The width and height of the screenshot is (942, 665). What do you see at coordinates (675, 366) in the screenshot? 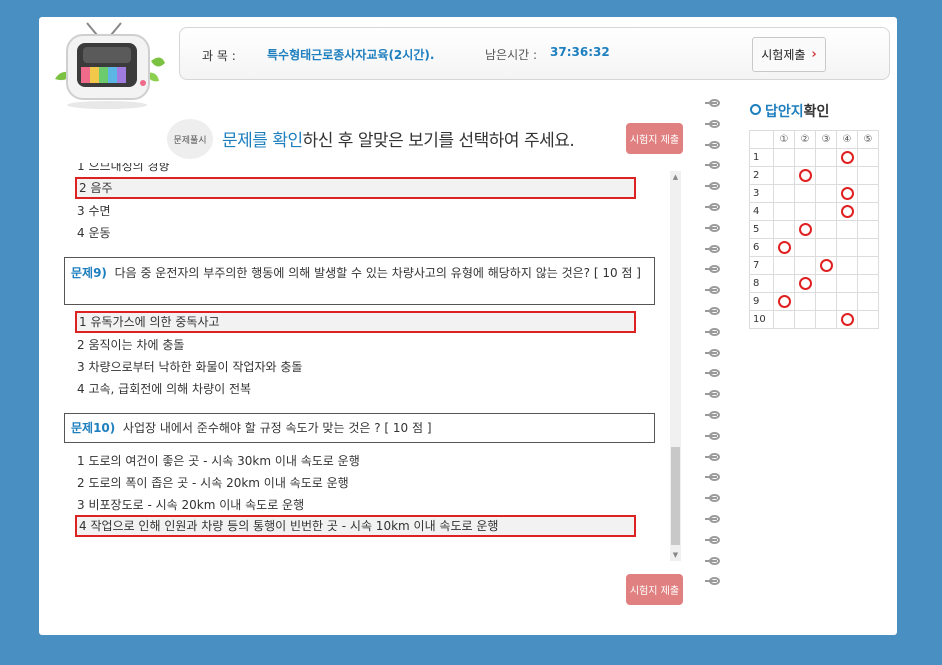
I see `question-scrollbar: ▲ ▼` at bounding box center [675, 366].